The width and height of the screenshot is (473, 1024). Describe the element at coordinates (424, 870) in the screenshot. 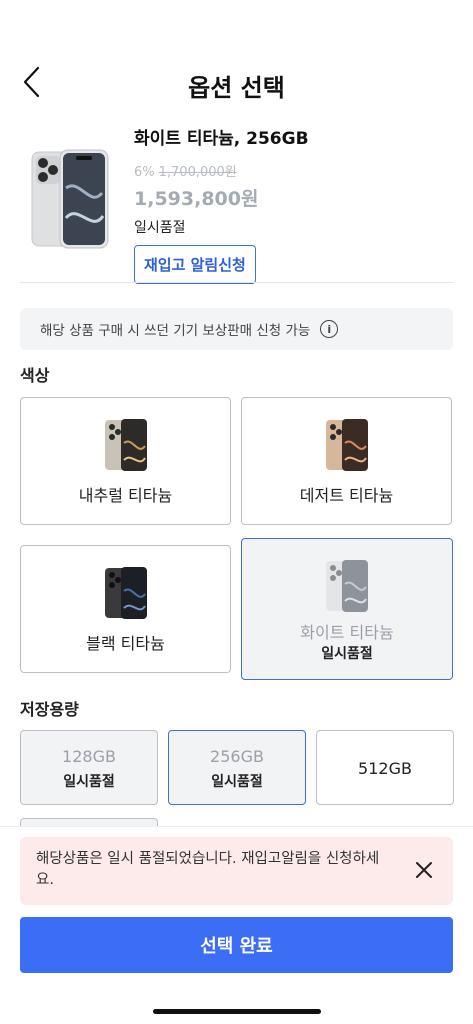

I see `close-icon` at that location.